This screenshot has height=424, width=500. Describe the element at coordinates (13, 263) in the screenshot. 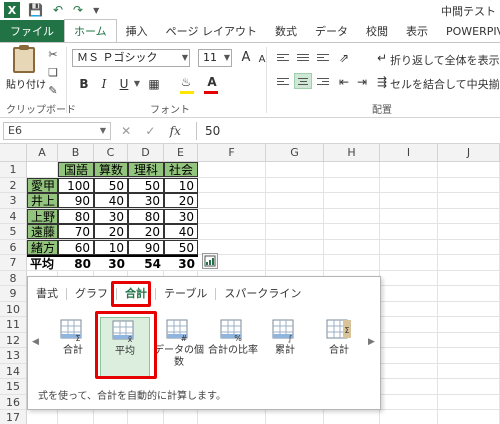

I see `row-header-7: 7` at that location.